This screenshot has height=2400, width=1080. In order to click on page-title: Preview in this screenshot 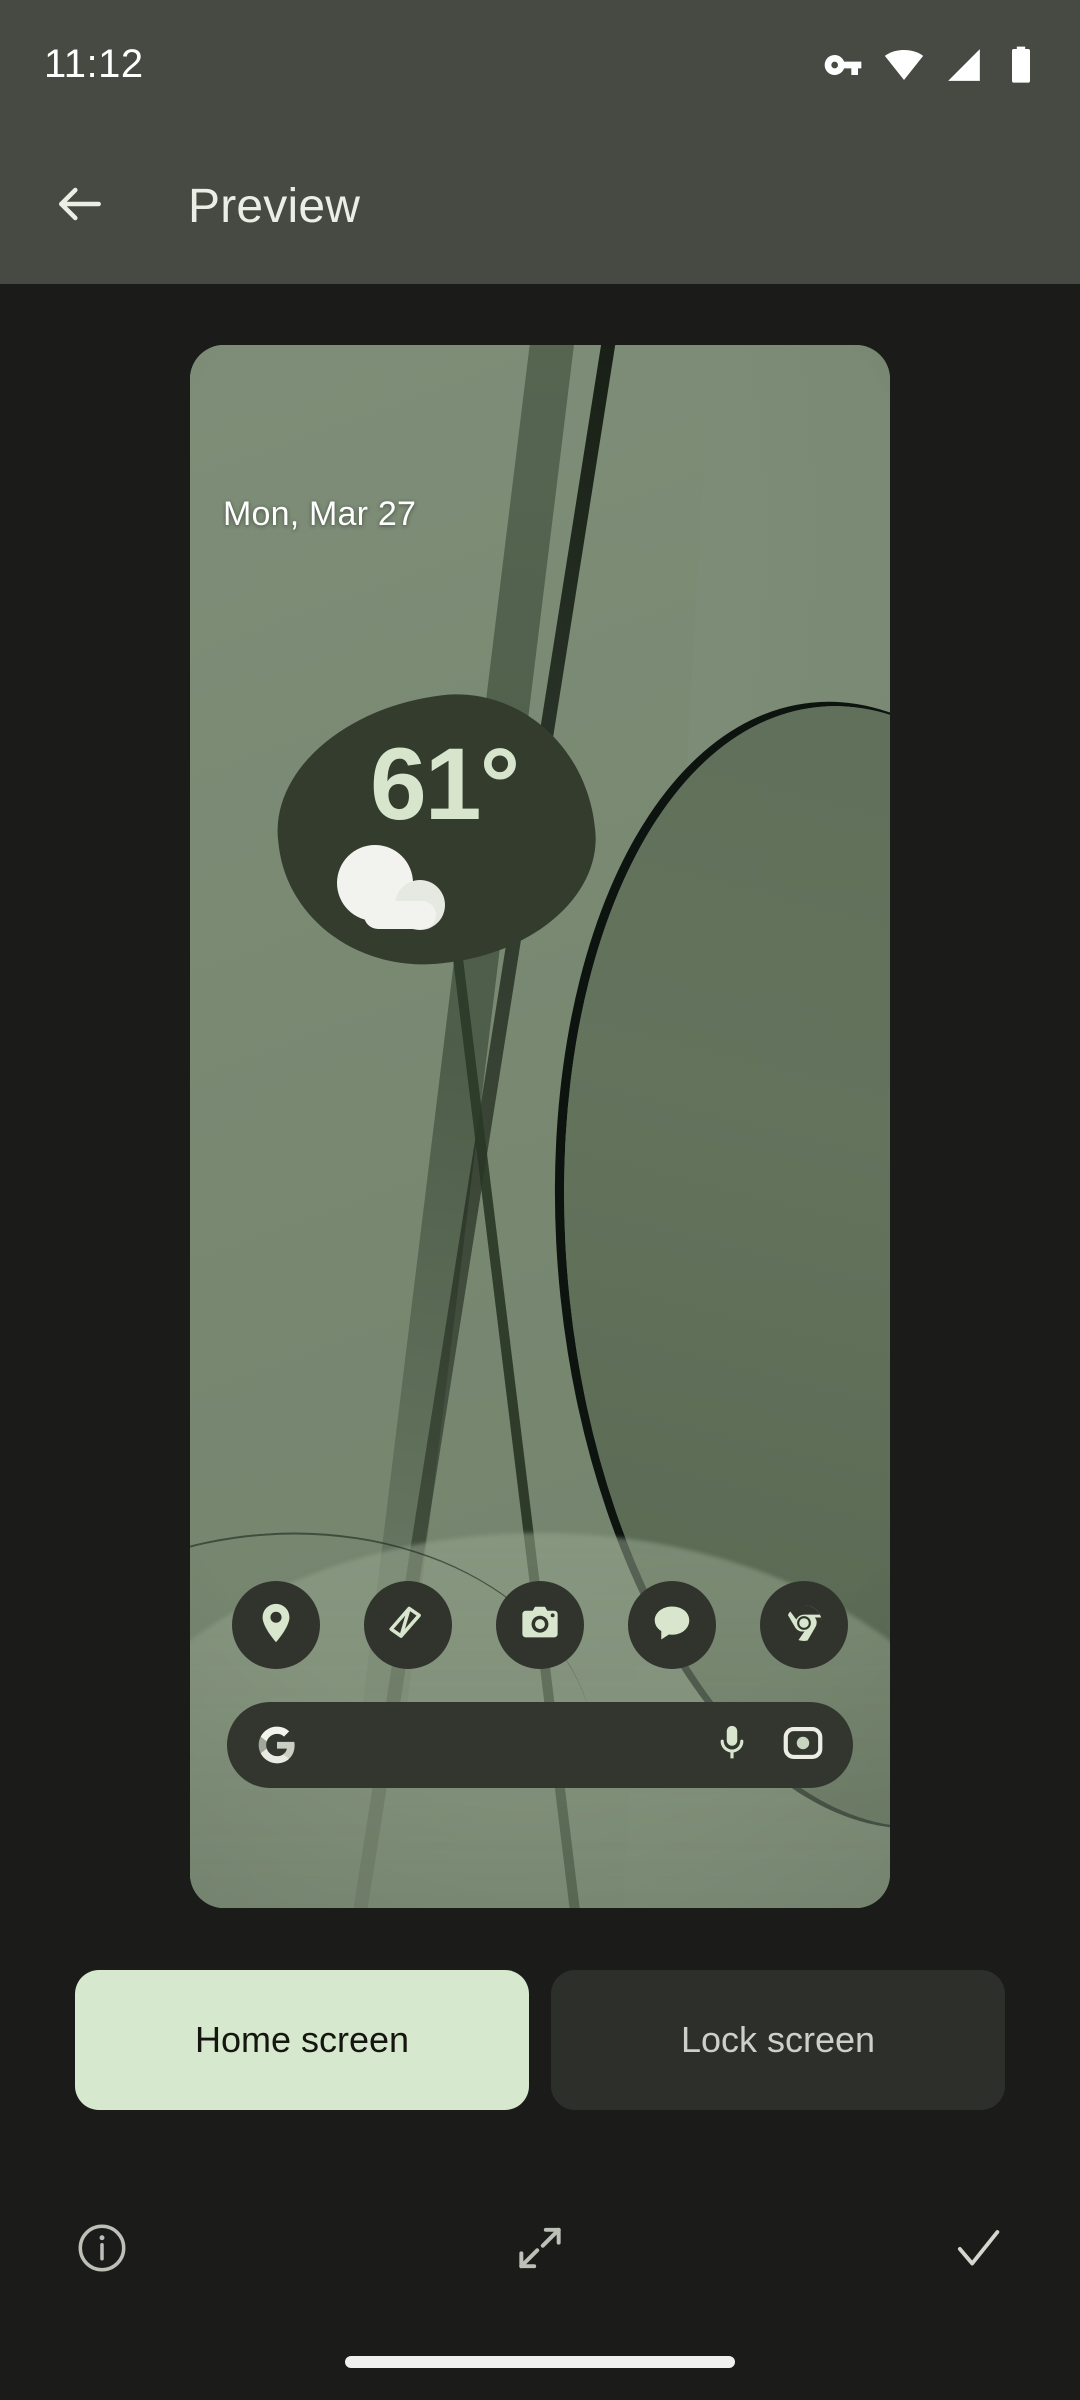, I will do `click(274, 206)`.